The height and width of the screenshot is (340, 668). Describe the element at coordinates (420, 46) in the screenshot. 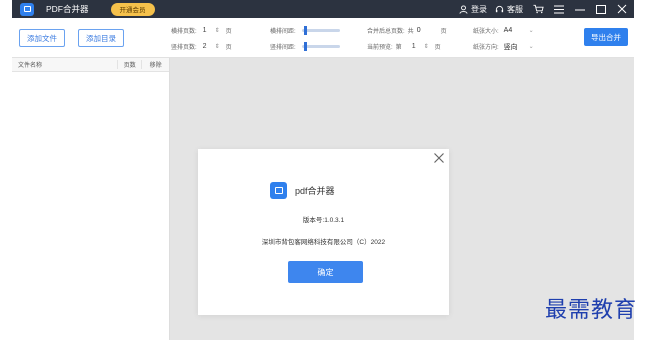

I see `current-preview-stepper: 1 ⇕` at that location.